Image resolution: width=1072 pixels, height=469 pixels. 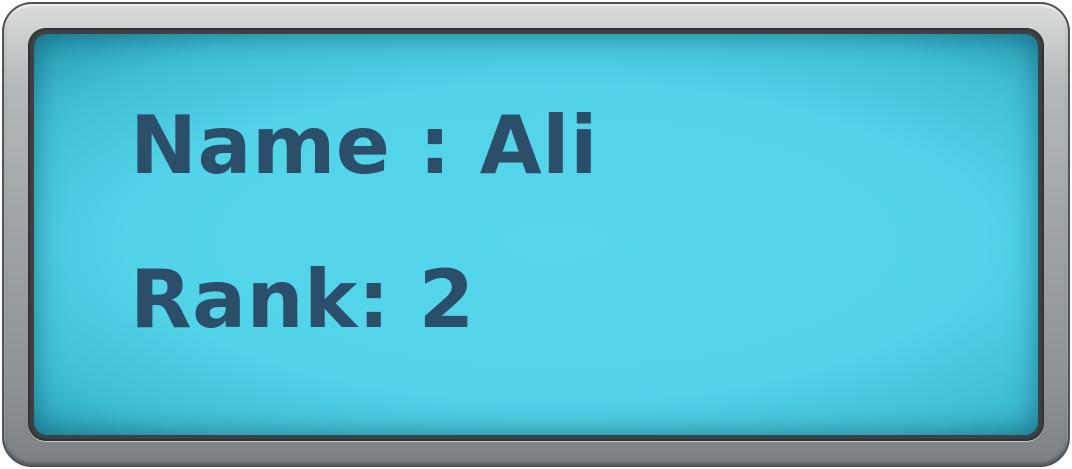 I want to click on player-rank-label: Rank: 2, so click(x=302, y=299).